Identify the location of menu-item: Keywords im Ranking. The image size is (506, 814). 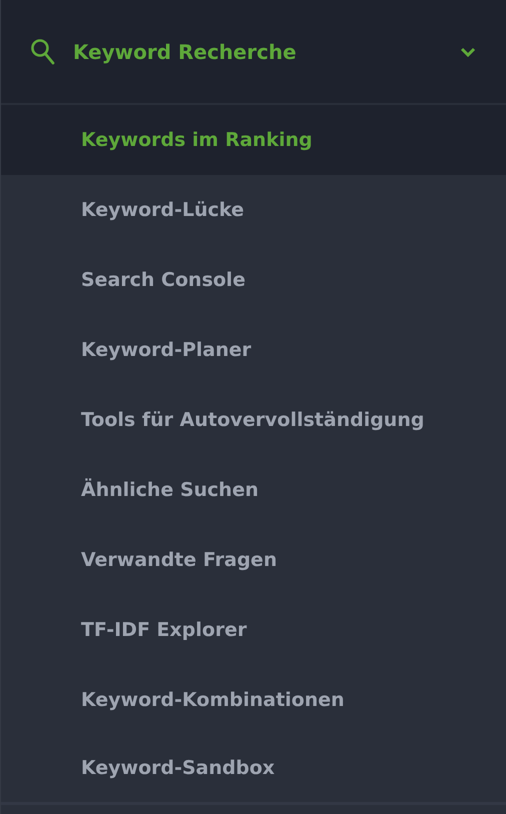
(253, 140).